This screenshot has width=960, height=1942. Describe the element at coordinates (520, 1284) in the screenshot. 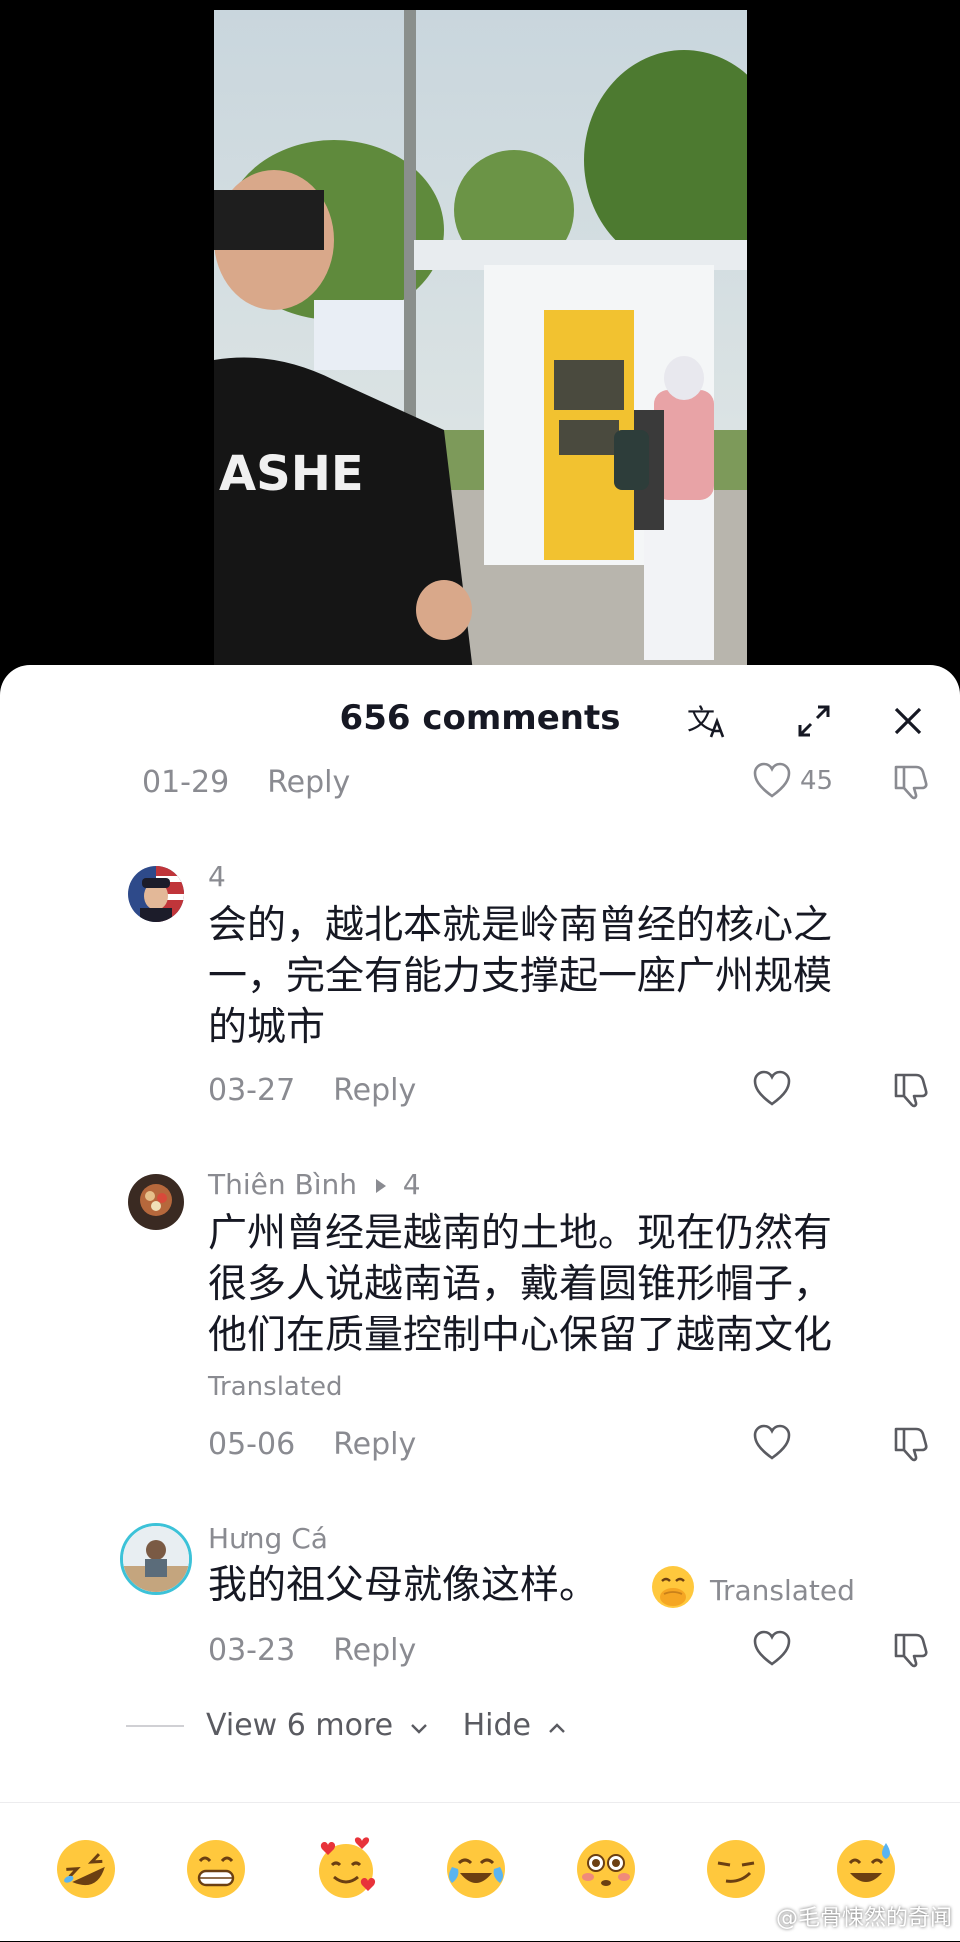

I see `comment-text-line: 很多人说越南语，戴着圆锥形帽子，` at that location.